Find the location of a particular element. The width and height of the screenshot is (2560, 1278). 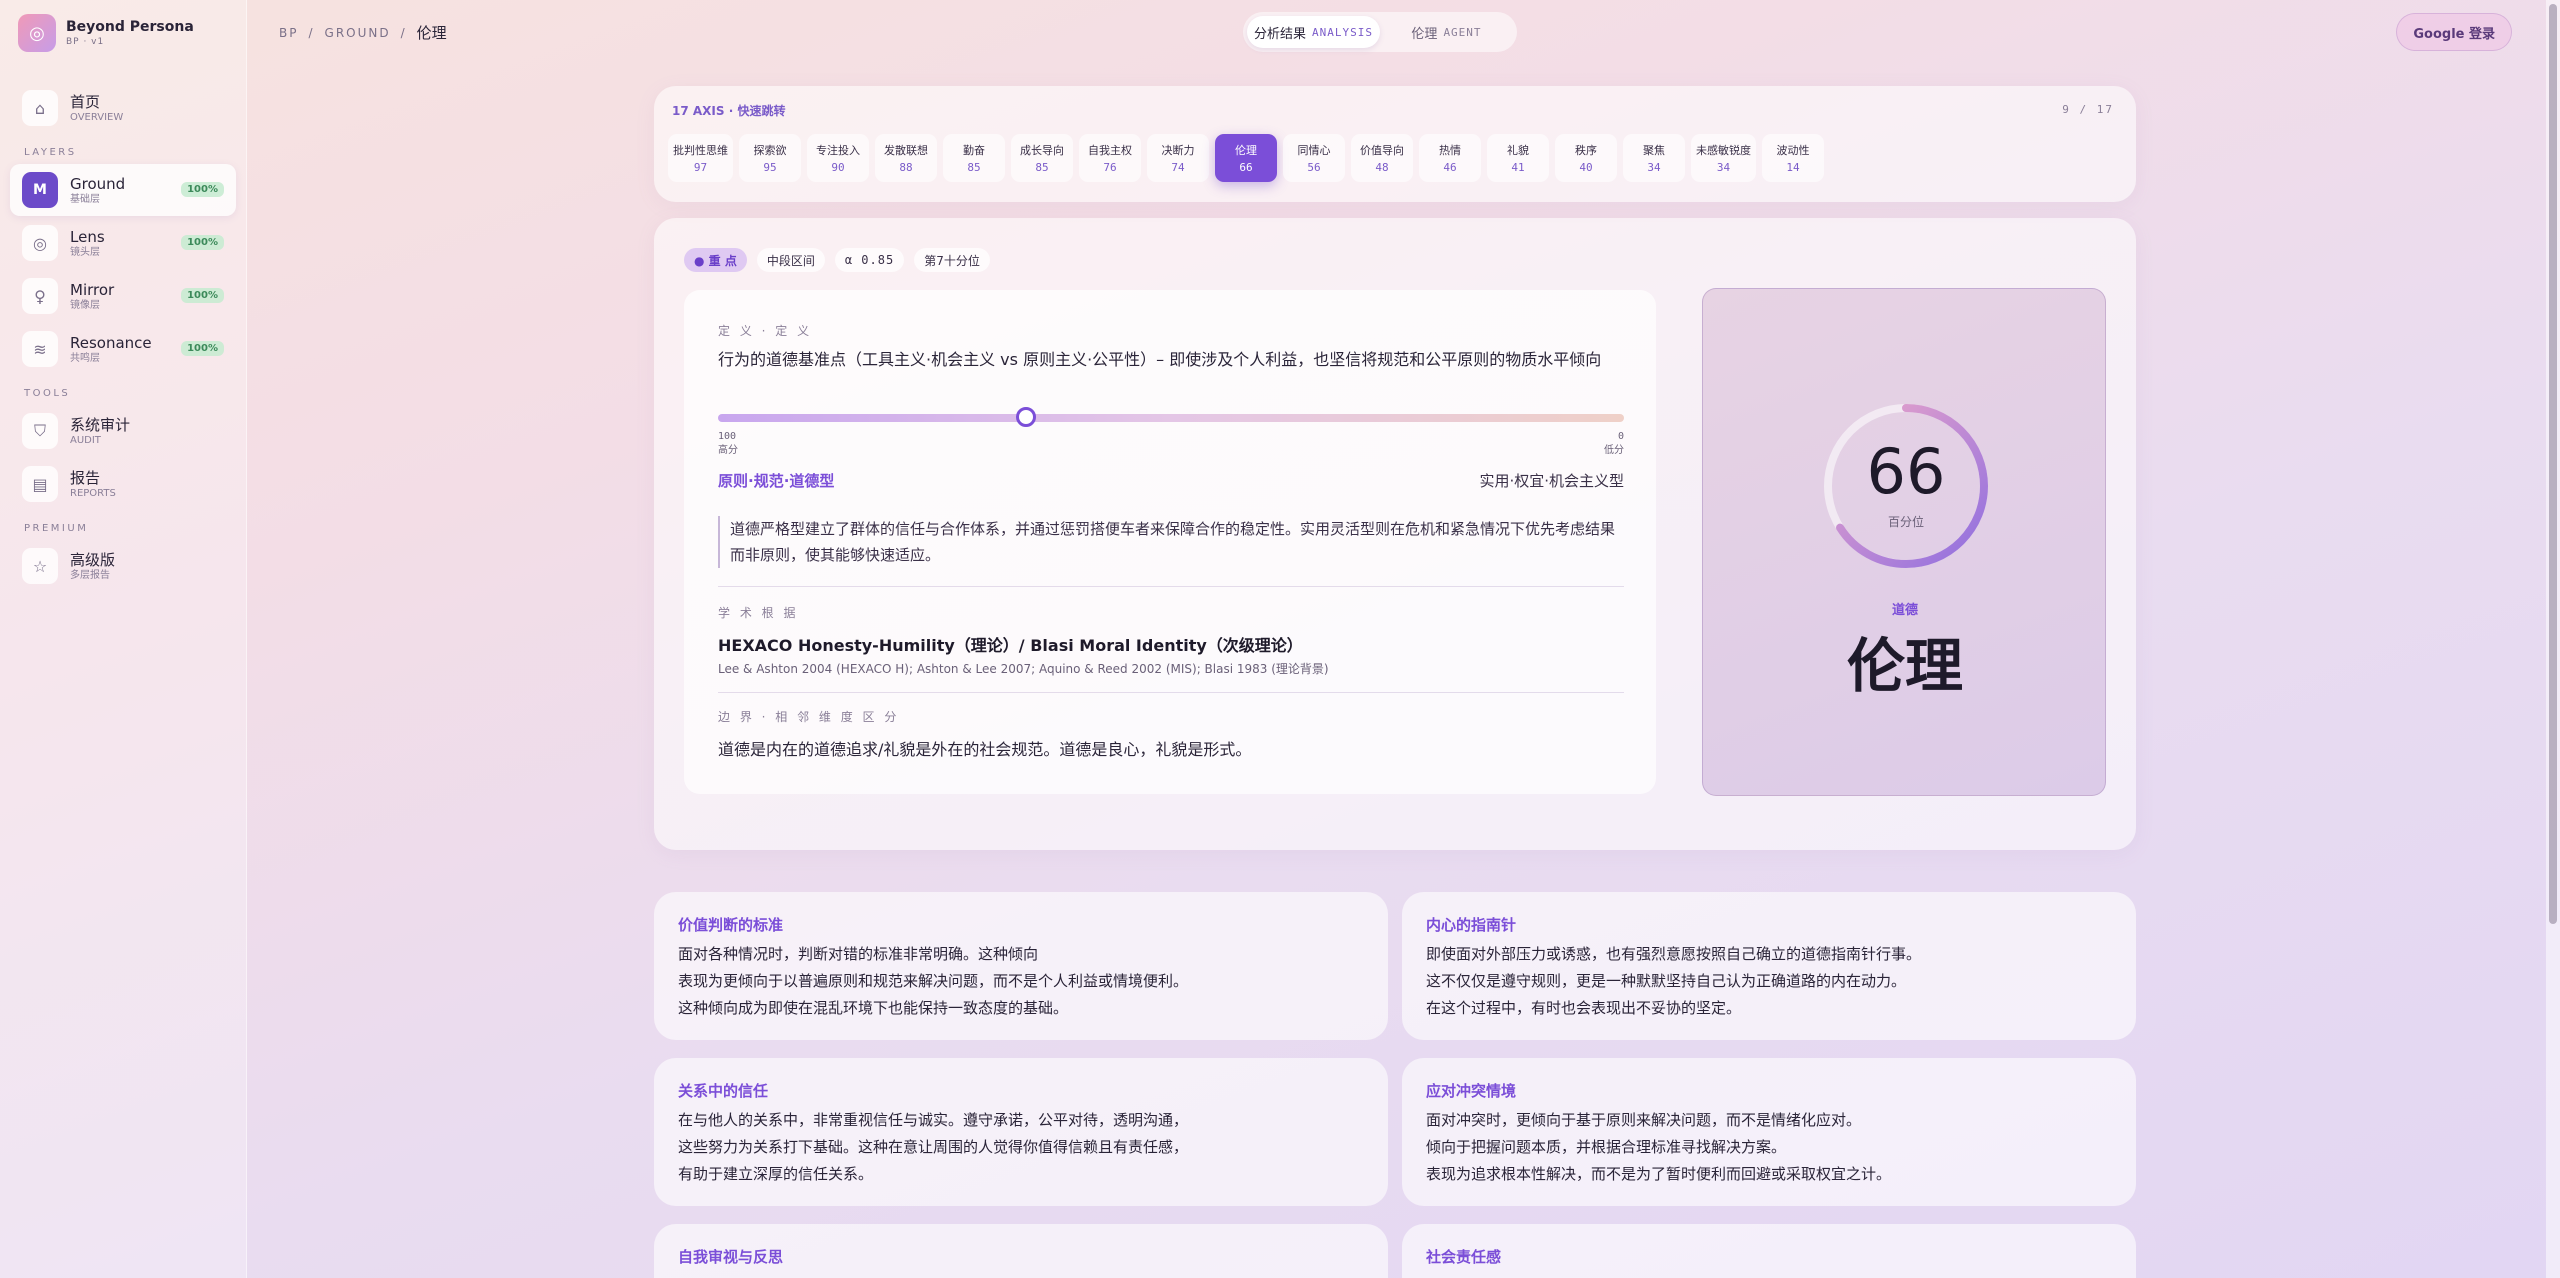

axis-item: 勤奋 85 is located at coordinates (974, 158).